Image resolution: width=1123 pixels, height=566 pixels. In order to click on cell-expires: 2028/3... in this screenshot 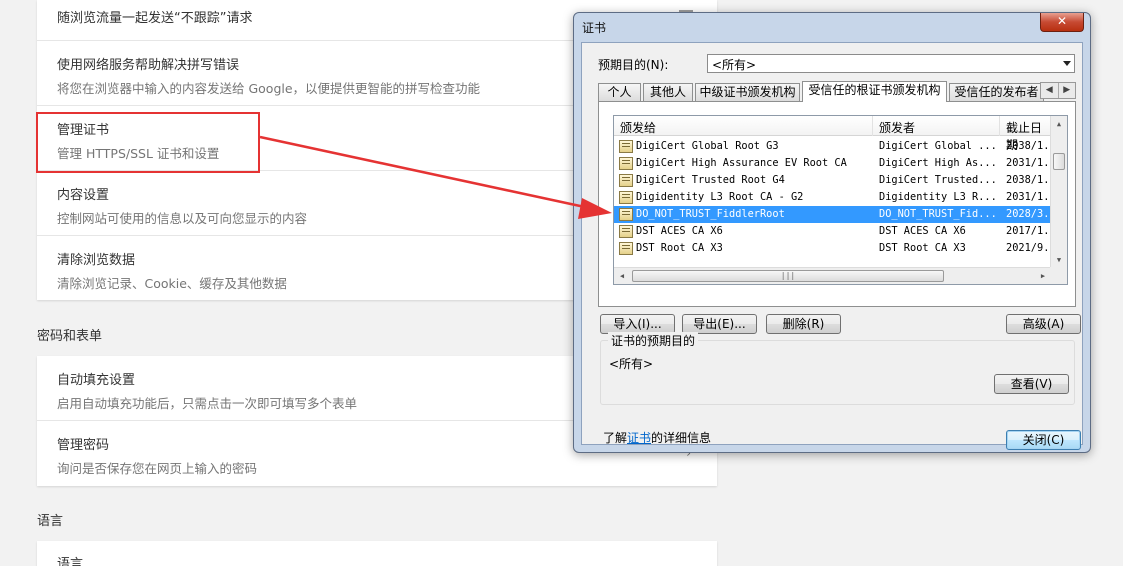, I will do `click(1028, 214)`.